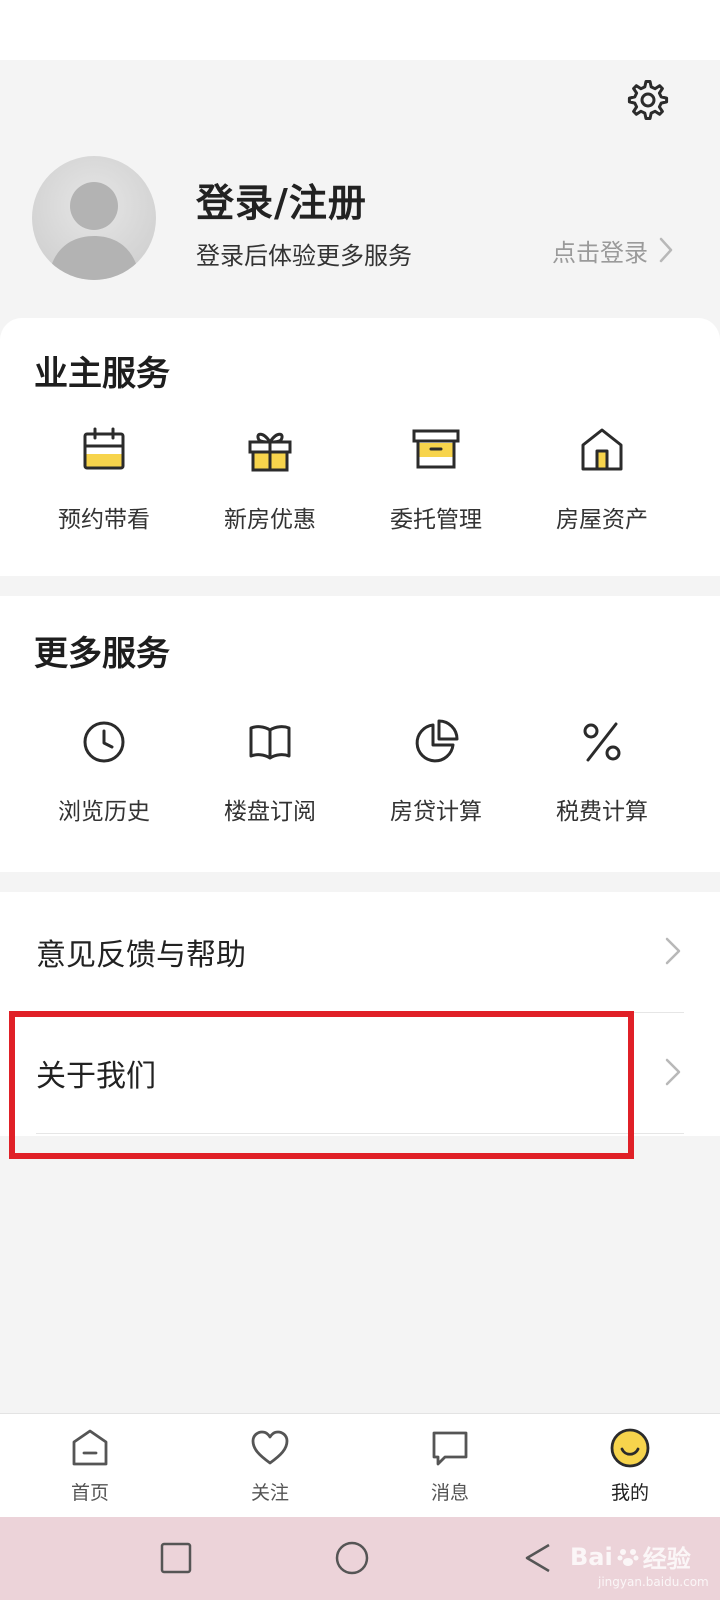  I want to click on login-subtitle: 登录后体验更多服务, so click(304, 256).